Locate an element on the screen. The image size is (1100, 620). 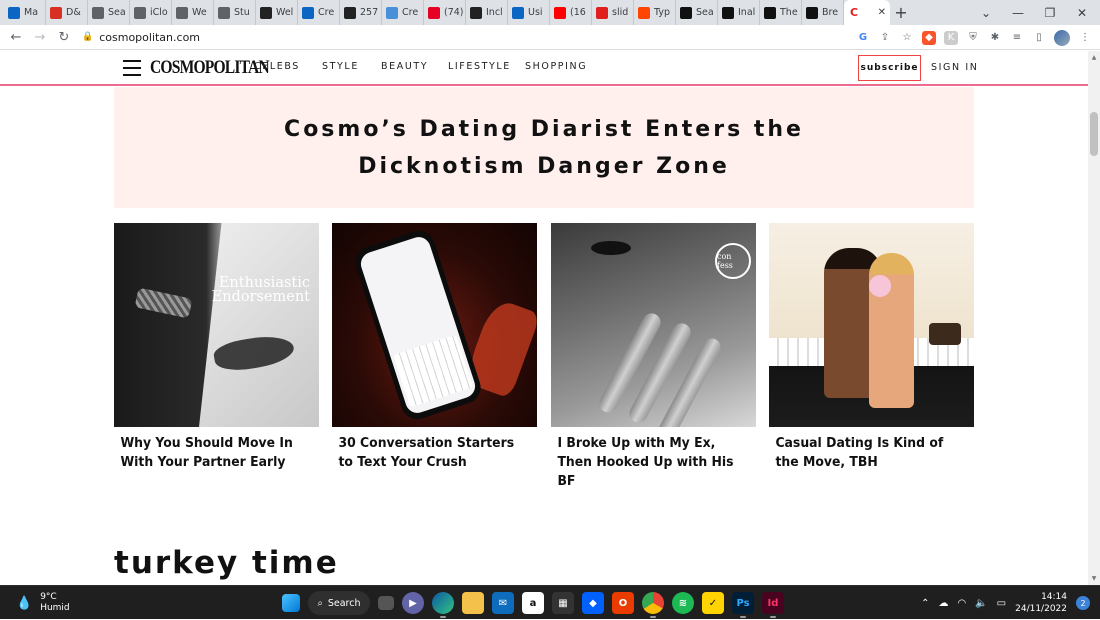
scrollbar-thumb is located at coordinates (1094, 134).